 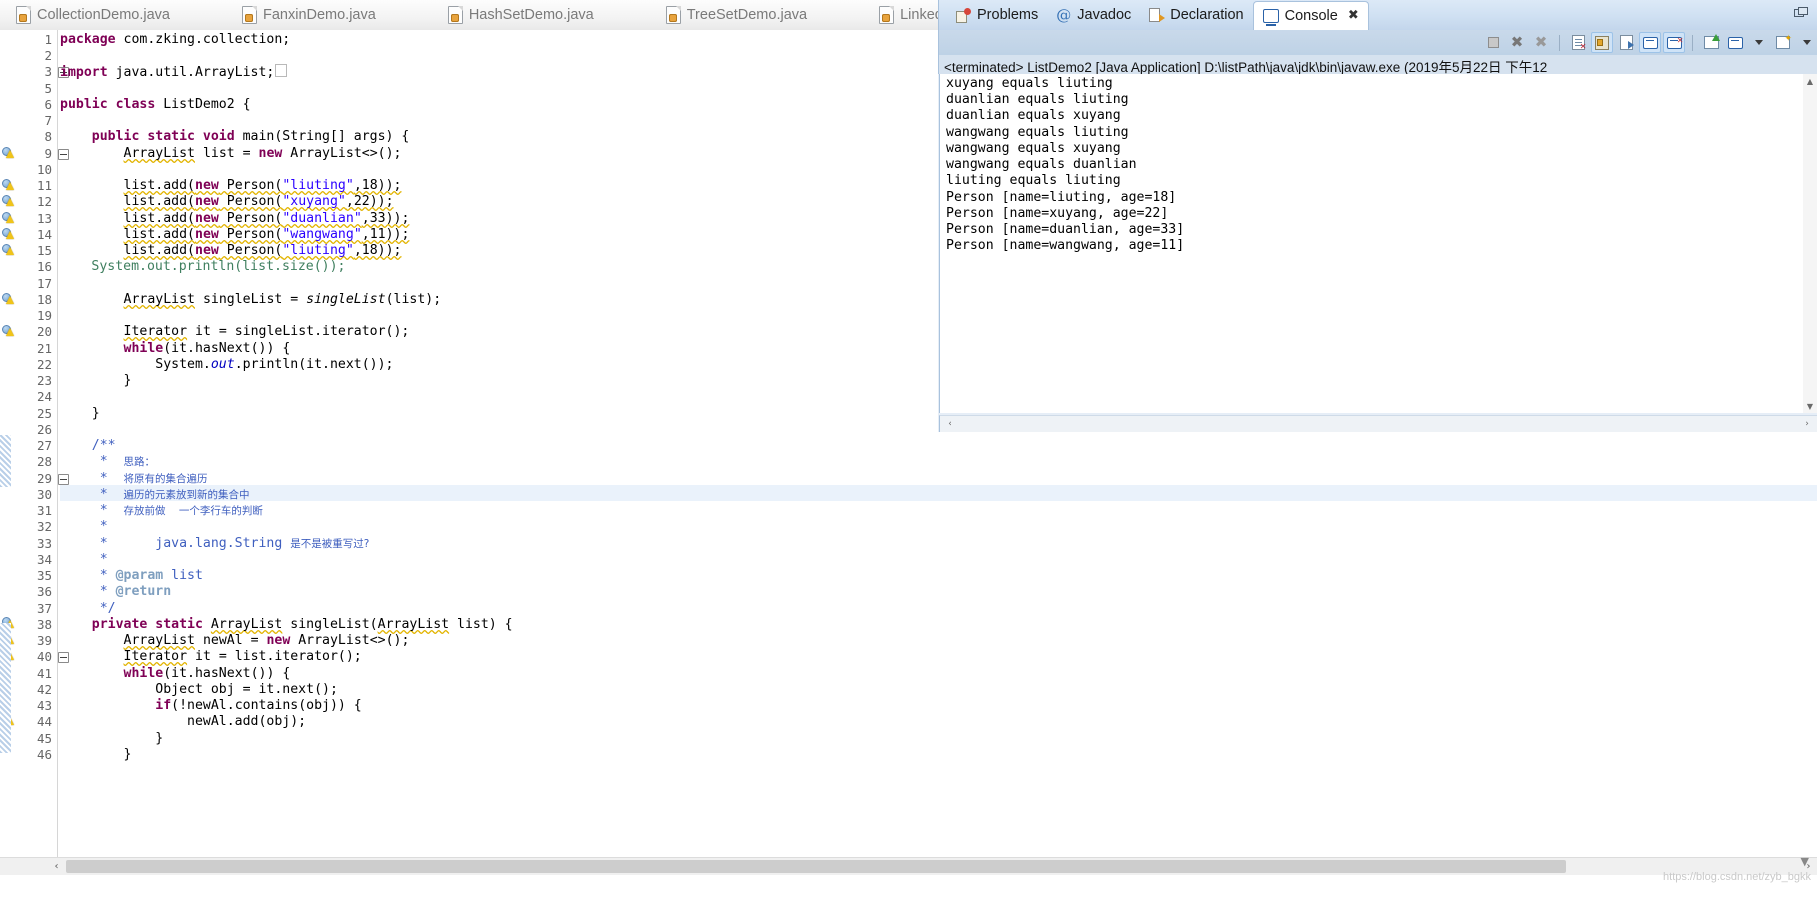 I want to click on code-line-12: list.add(new Person("xuyang",22));, so click(x=258, y=201).